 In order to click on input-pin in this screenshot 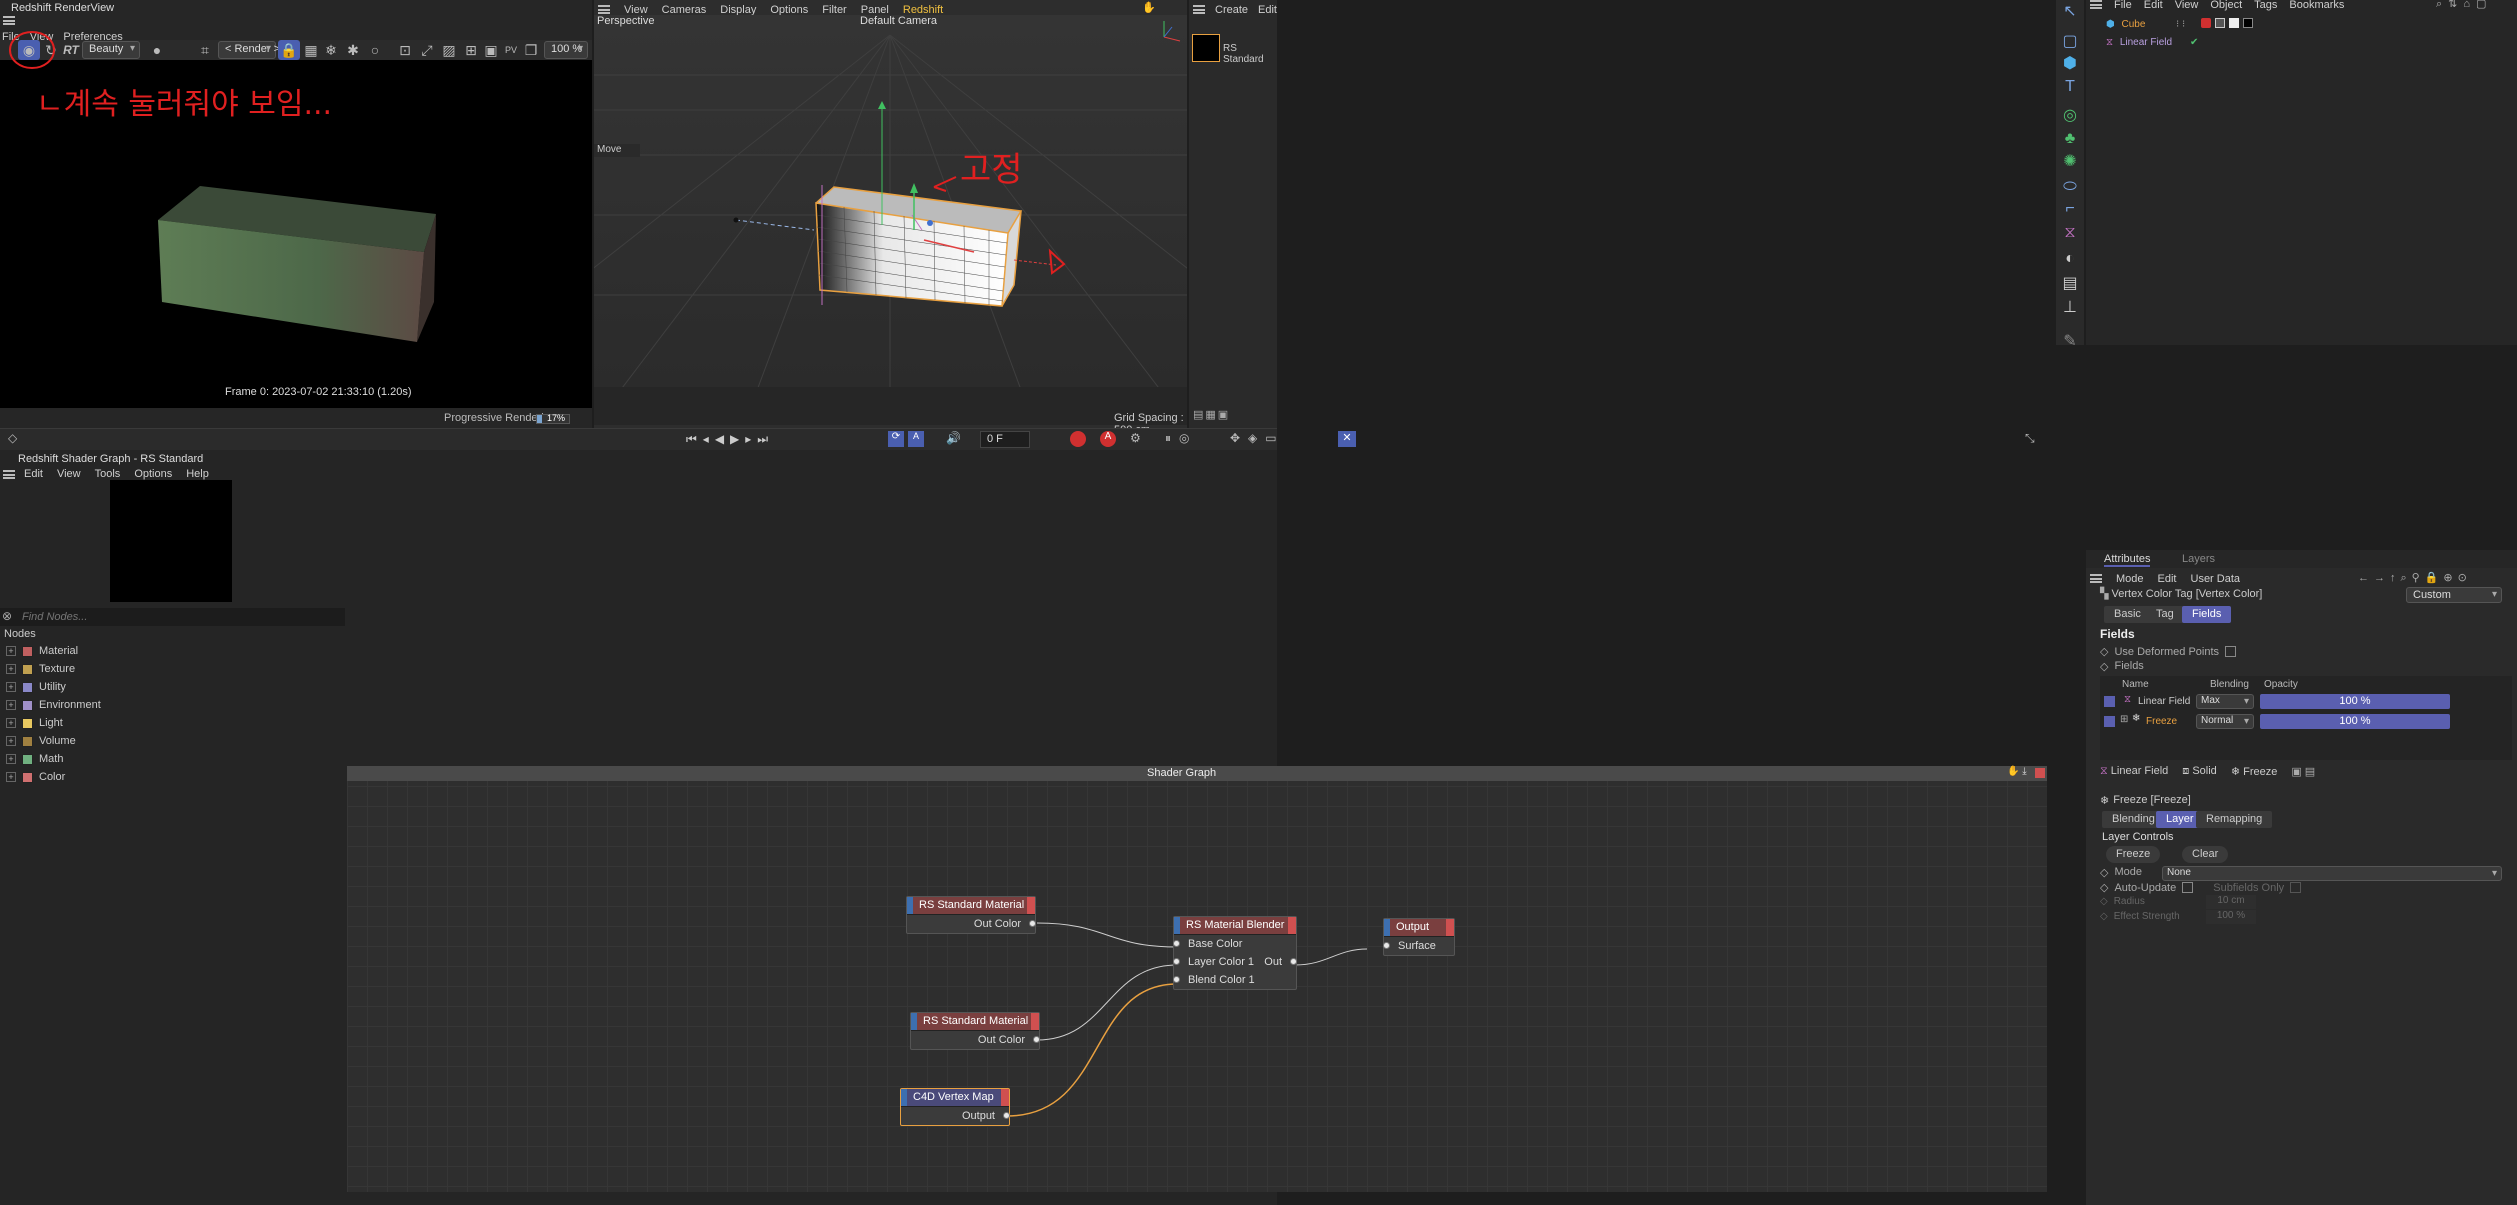, I will do `click(1176, 979)`.